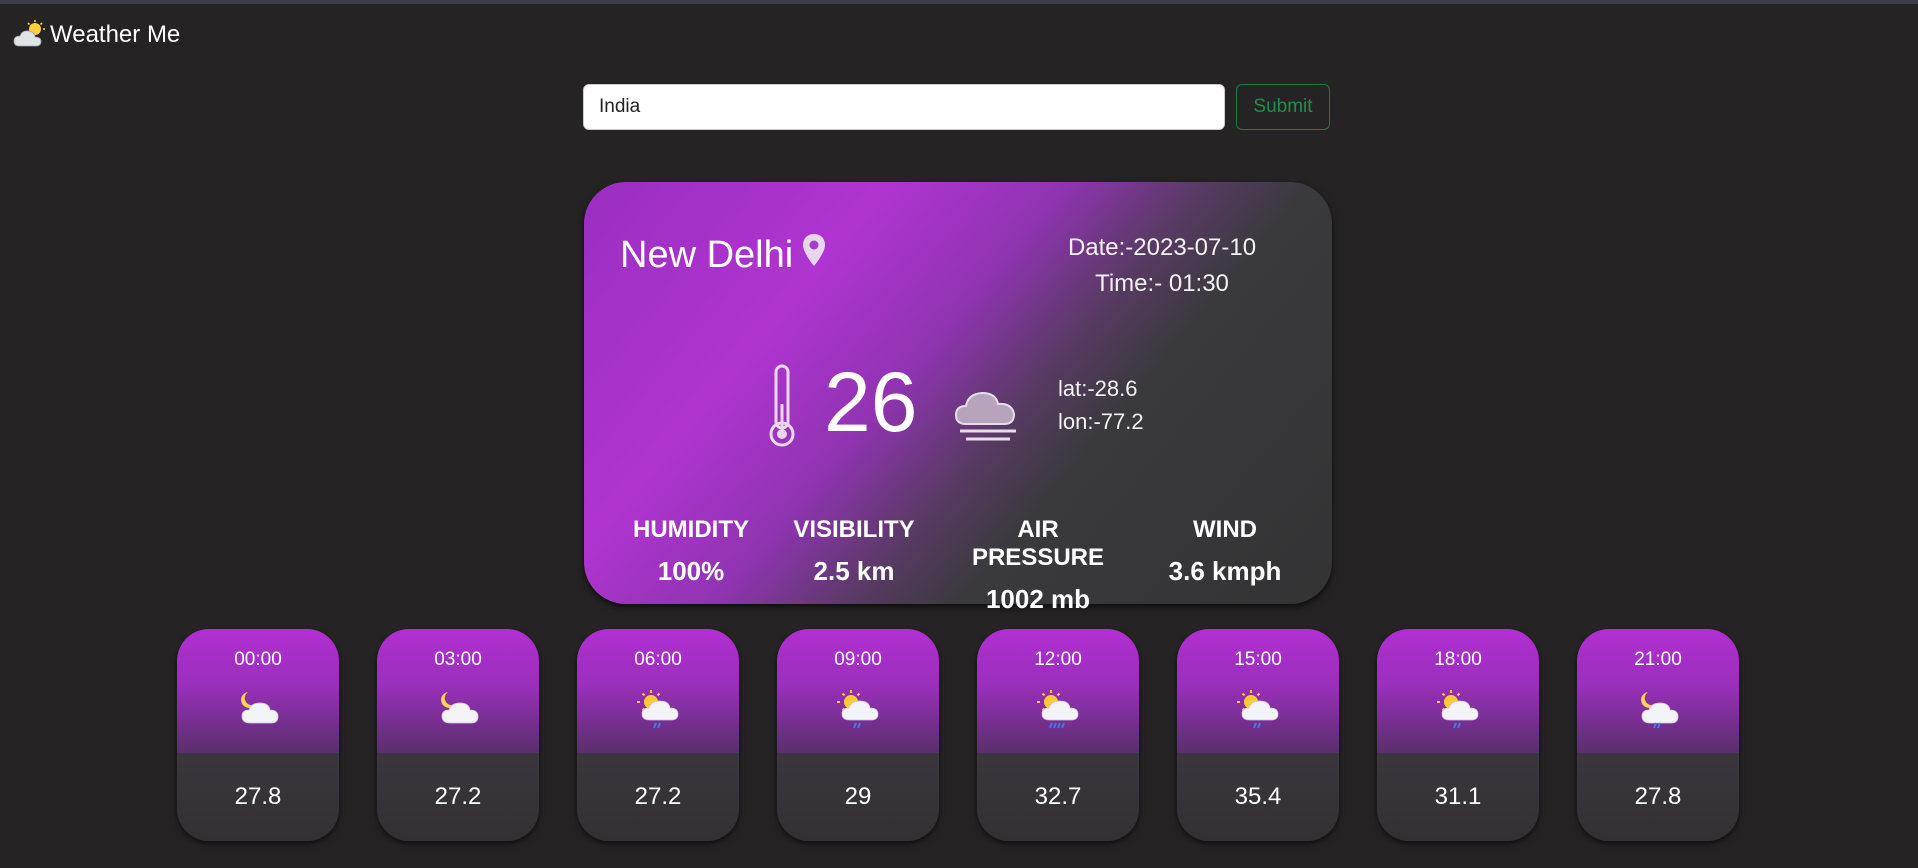  I want to click on forecast-card-0900: 09:00 29, so click(858, 735).